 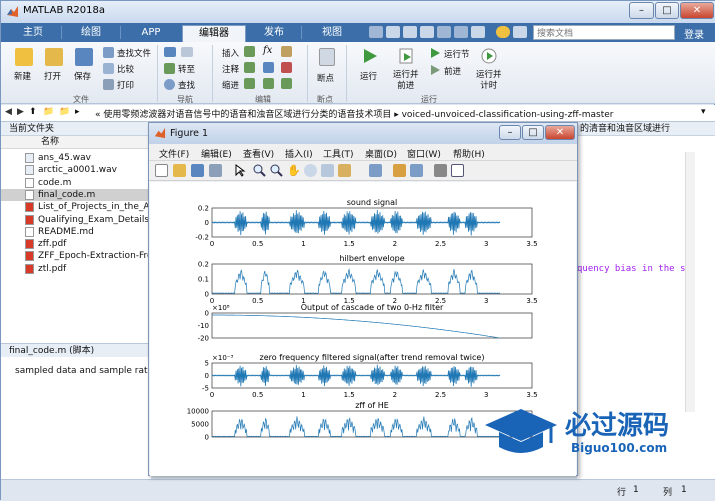 What do you see at coordinates (368, 76) in the screenshot?
I see `run-button: 运行` at bounding box center [368, 76].